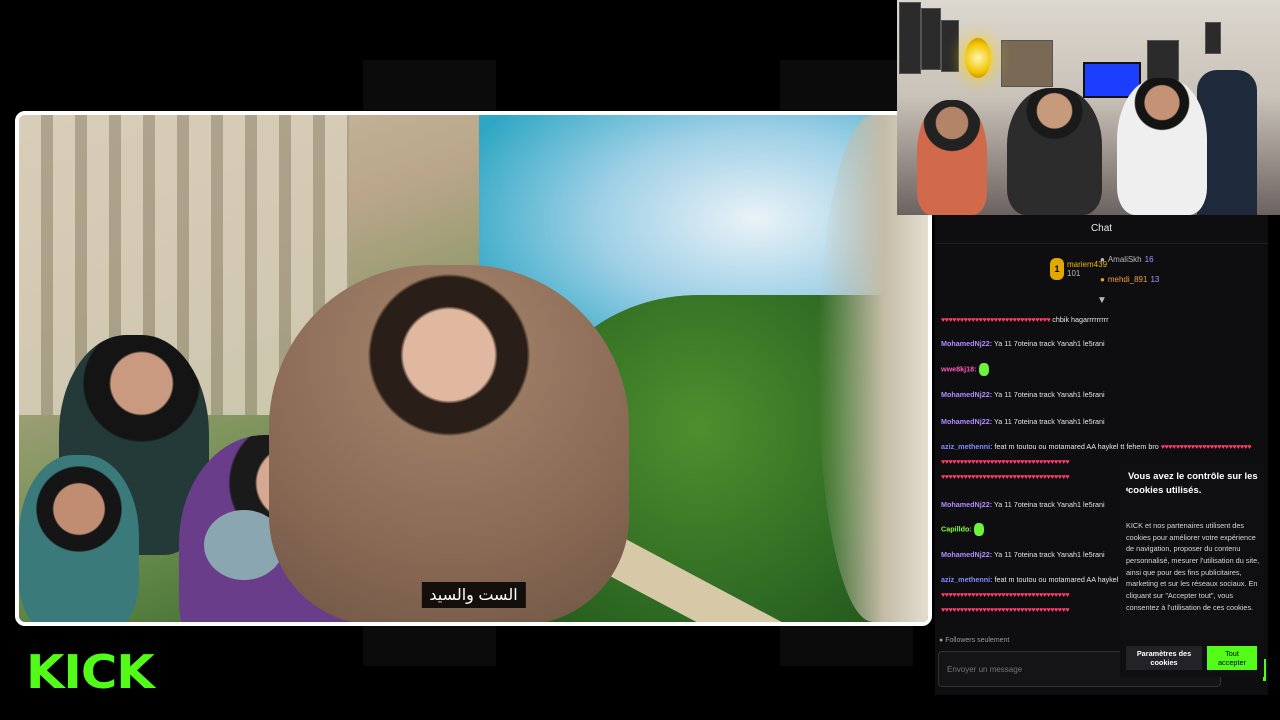 The width and height of the screenshot is (1280, 720). Describe the element at coordinates (429, 85) in the screenshot. I see `background-panel-left` at that location.